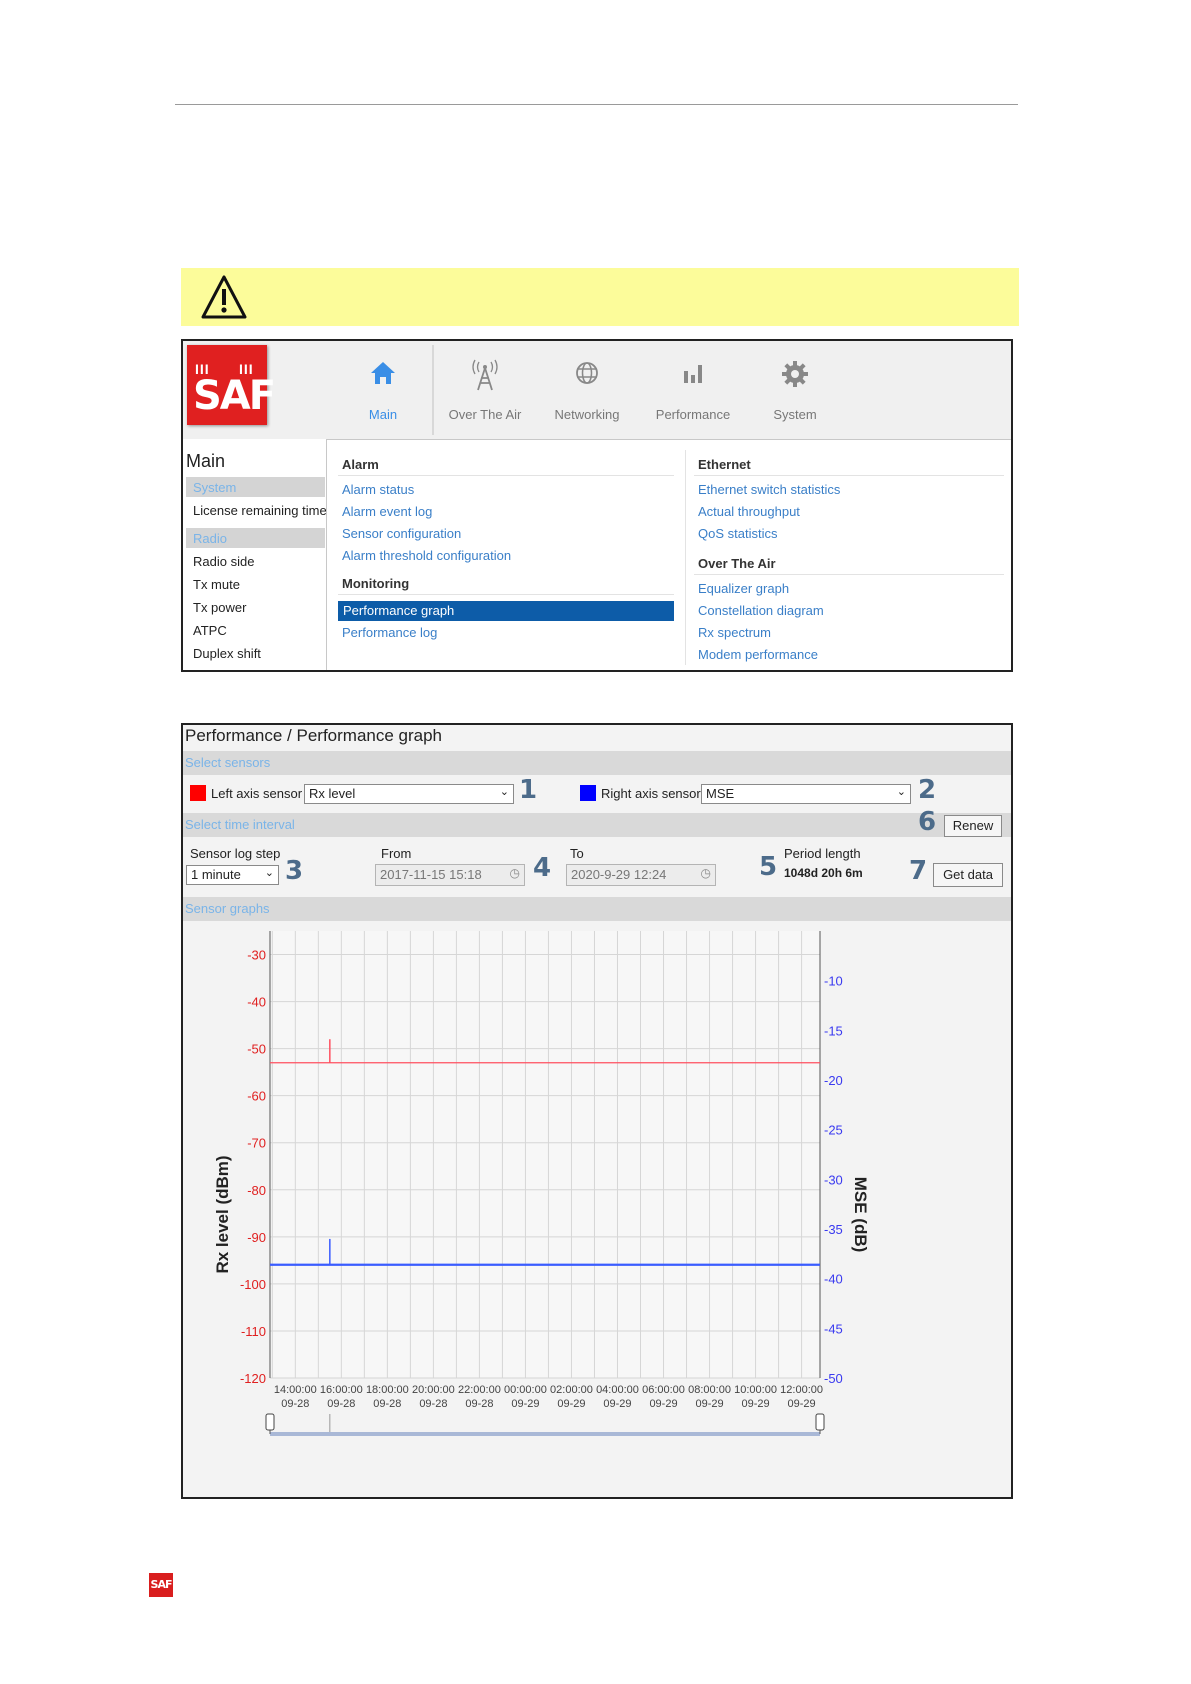  I want to click on callout-3: 3, so click(294, 871).